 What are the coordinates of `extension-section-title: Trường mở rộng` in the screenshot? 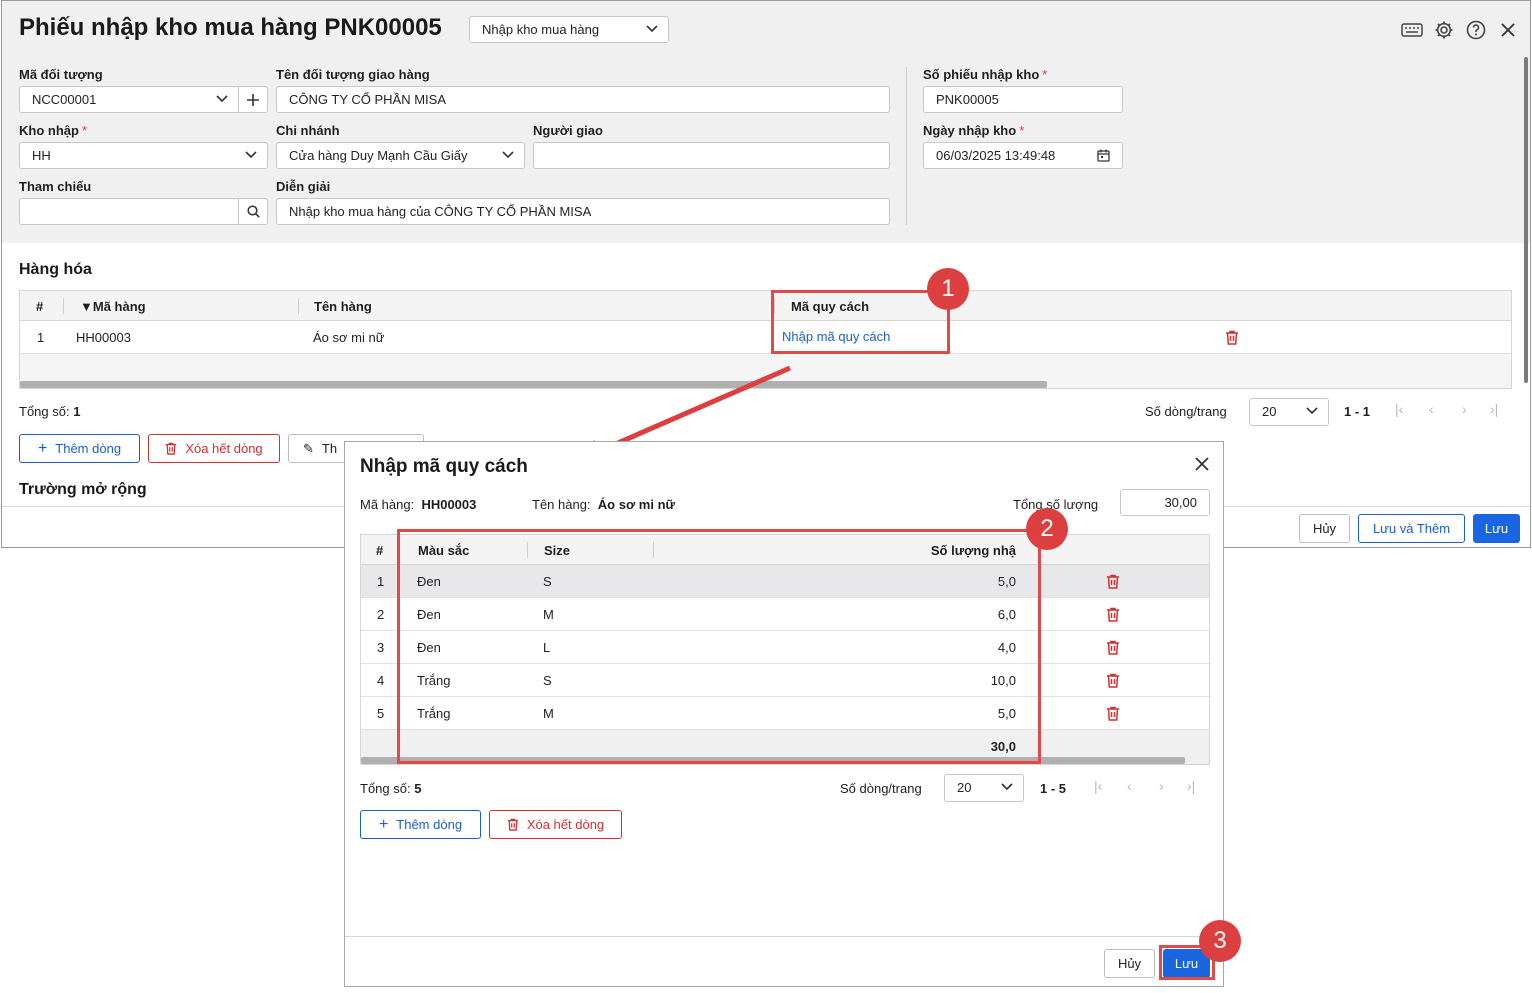 It's located at (83, 489).